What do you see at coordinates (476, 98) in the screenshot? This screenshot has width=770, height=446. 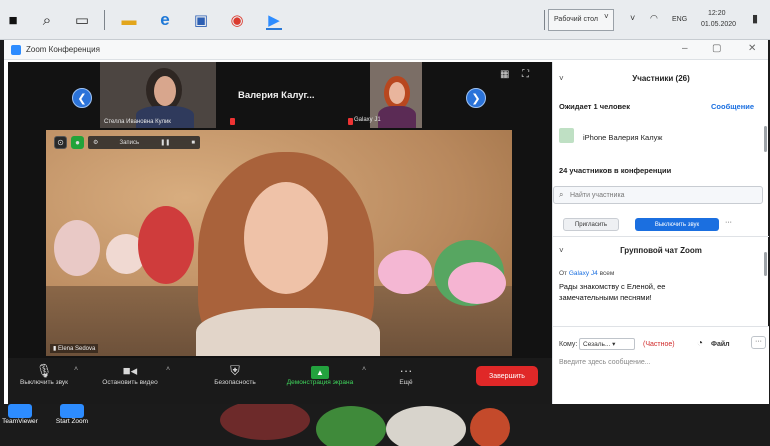 I see `next-page-icon: ❯` at bounding box center [476, 98].